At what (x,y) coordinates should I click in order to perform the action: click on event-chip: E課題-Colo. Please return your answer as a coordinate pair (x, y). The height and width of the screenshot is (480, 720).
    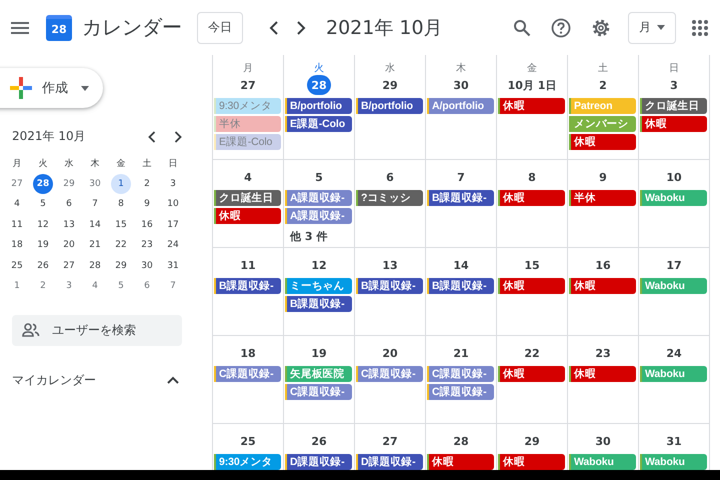
    Looking at the image, I should click on (319, 124).